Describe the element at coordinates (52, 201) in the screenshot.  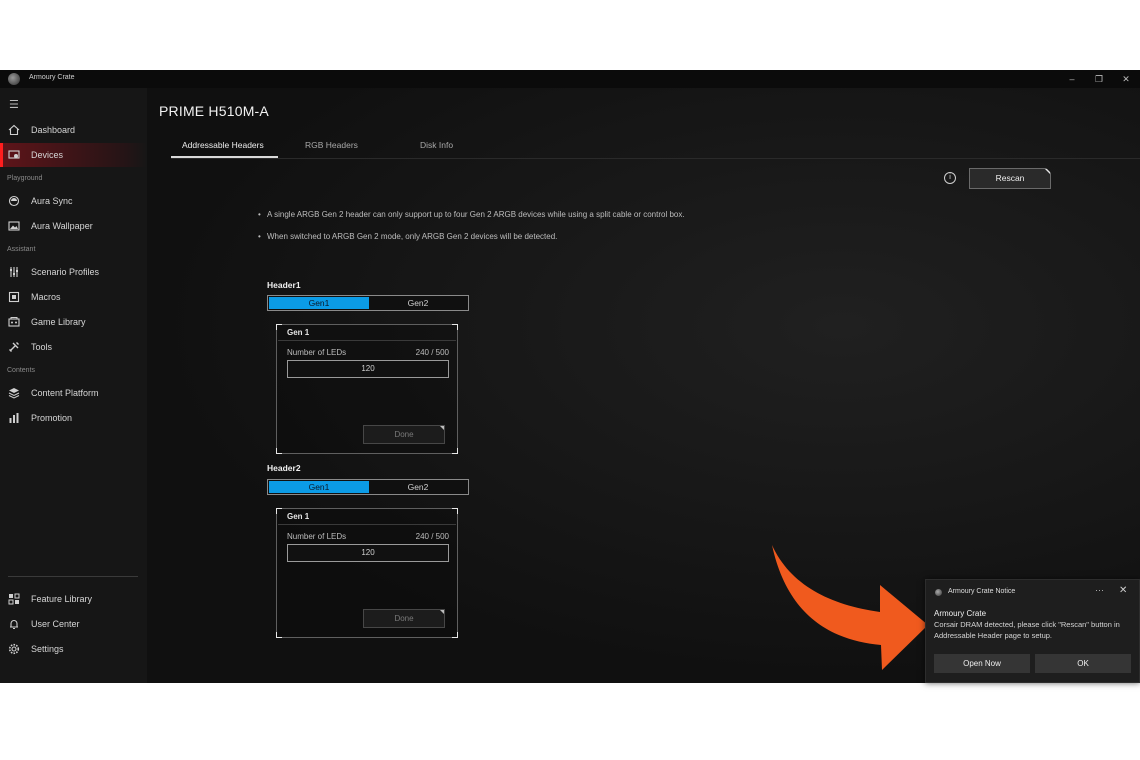
I see `sidebar-item-label: Aura Sync` at that location.